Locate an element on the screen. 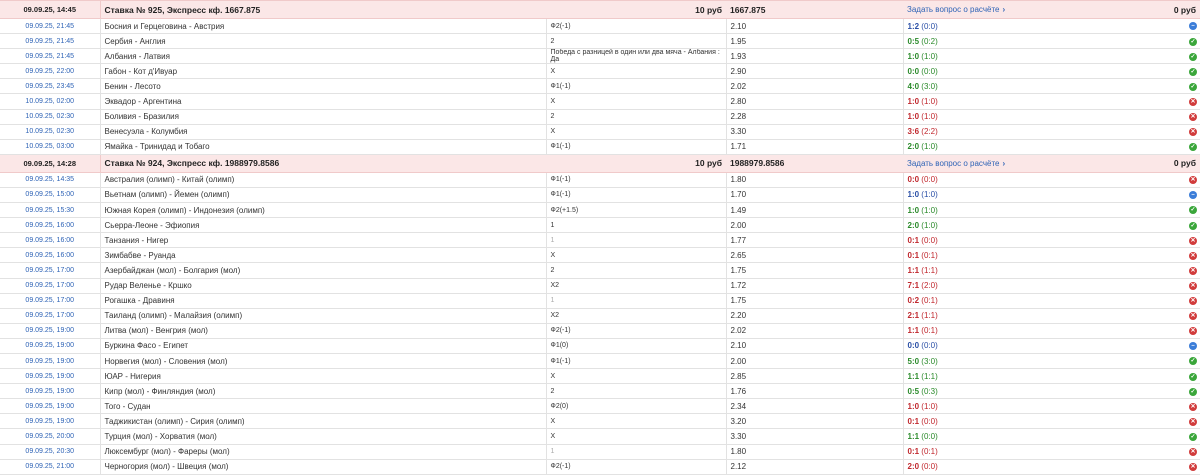 The width and height of the screenshot is (1200, 475). score-half: (0:2) is located at coordinates (929, 41).